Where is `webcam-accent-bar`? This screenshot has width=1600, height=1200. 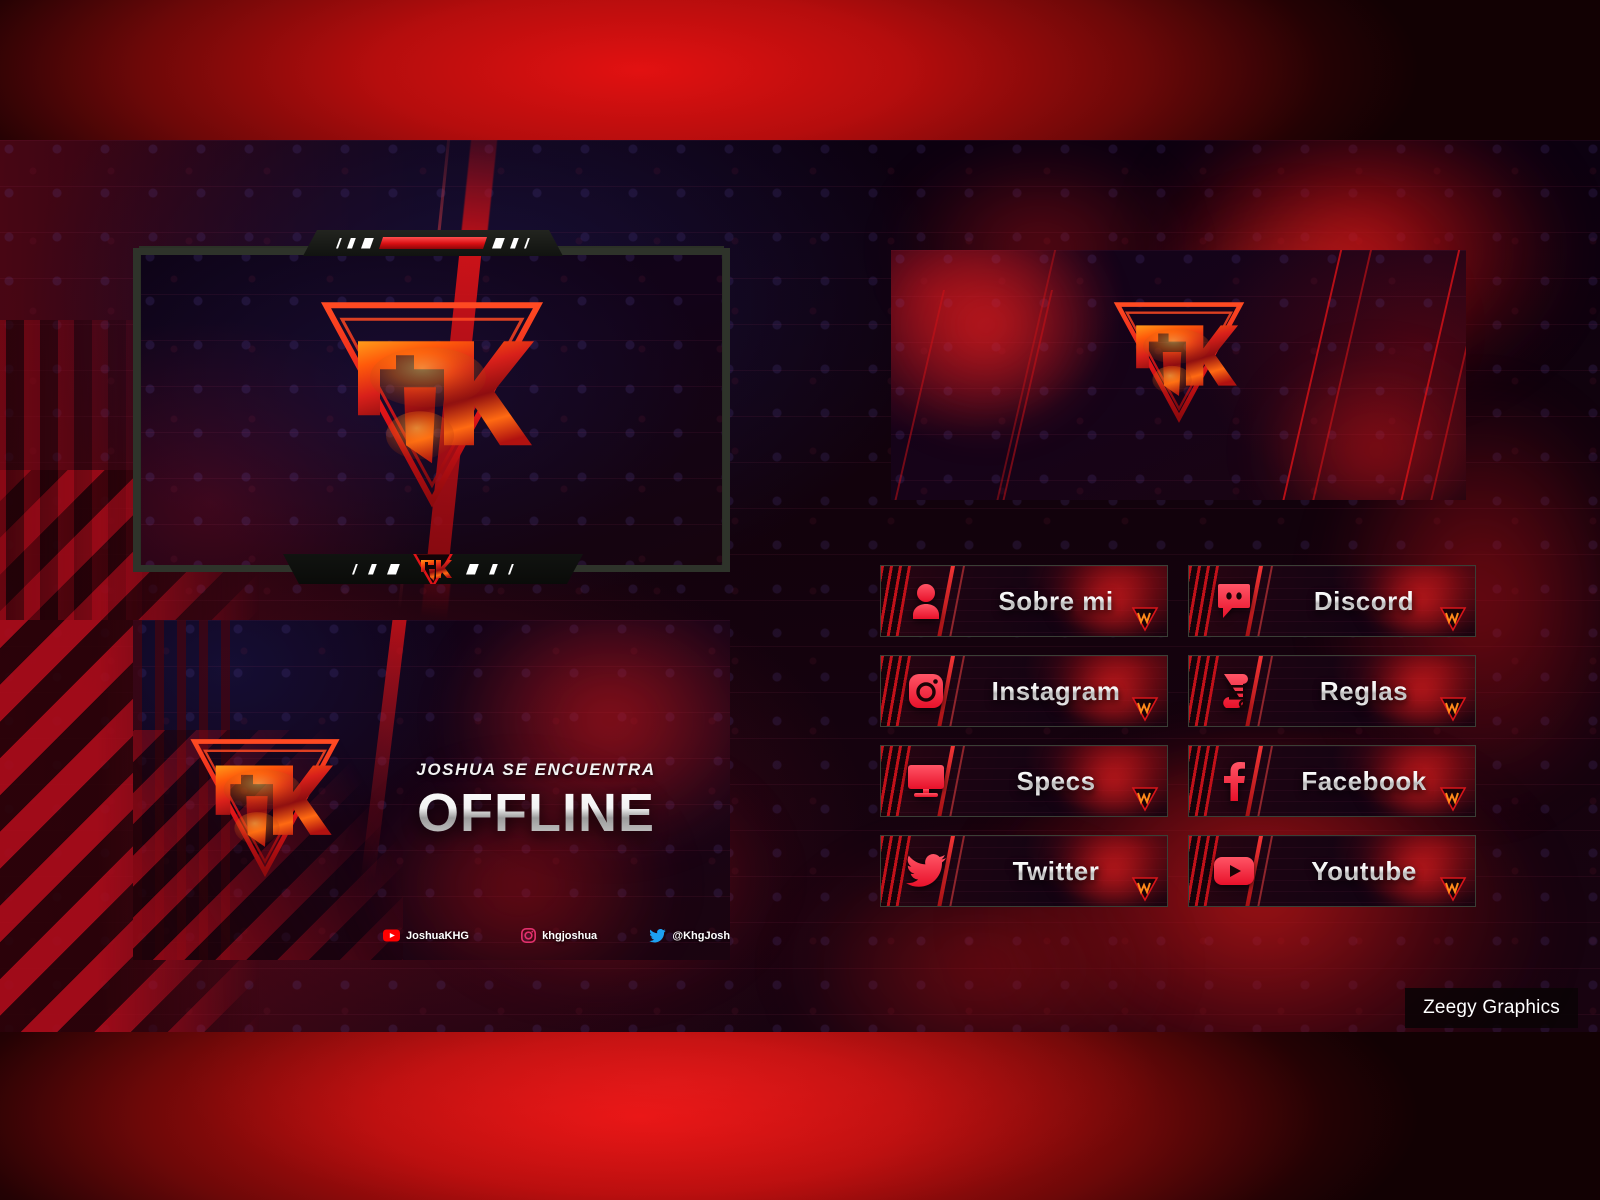
webcam-accent-bar is located at coordinates (433, 243).